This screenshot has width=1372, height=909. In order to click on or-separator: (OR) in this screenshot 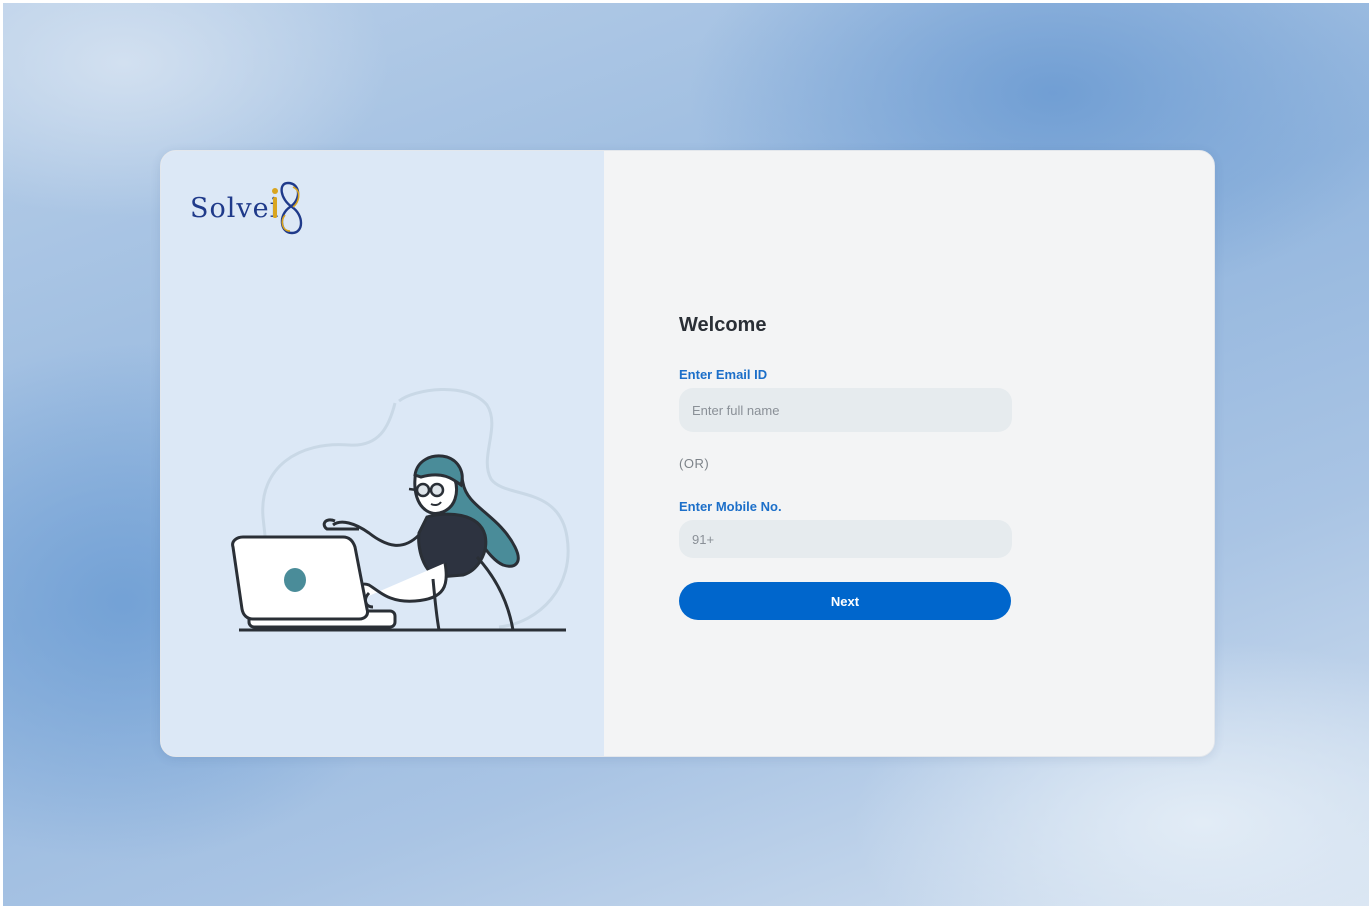, I will do `click(694, 463)`.